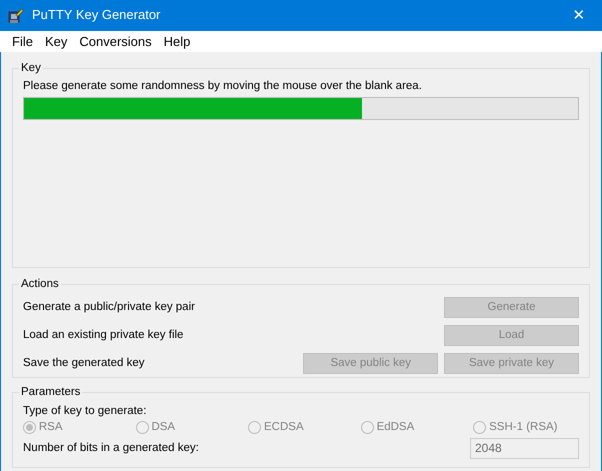 Image resolution: width=602 pixels, height=471 pixels. What do you see at coordinates (103, 335) in the screenshot?
I see `action-label: Load an existing private key file` at bounding box center [103, 335].